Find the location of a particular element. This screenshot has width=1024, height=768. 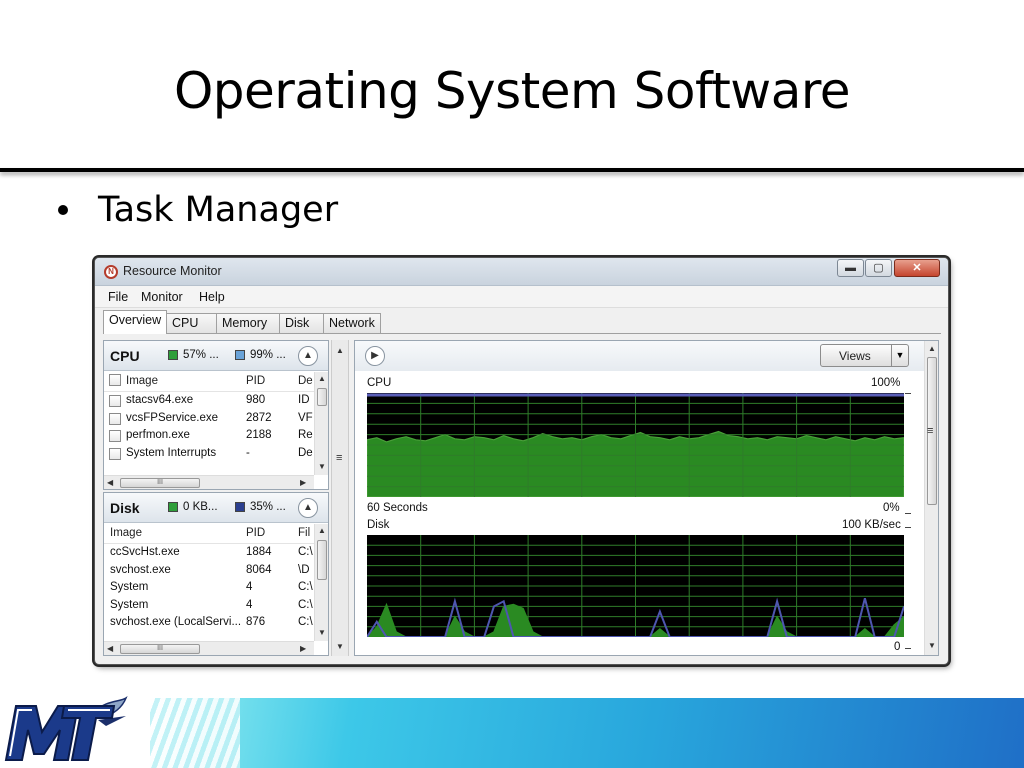

views-dropdown: Views ▼ is located at coordinates (864, 355).